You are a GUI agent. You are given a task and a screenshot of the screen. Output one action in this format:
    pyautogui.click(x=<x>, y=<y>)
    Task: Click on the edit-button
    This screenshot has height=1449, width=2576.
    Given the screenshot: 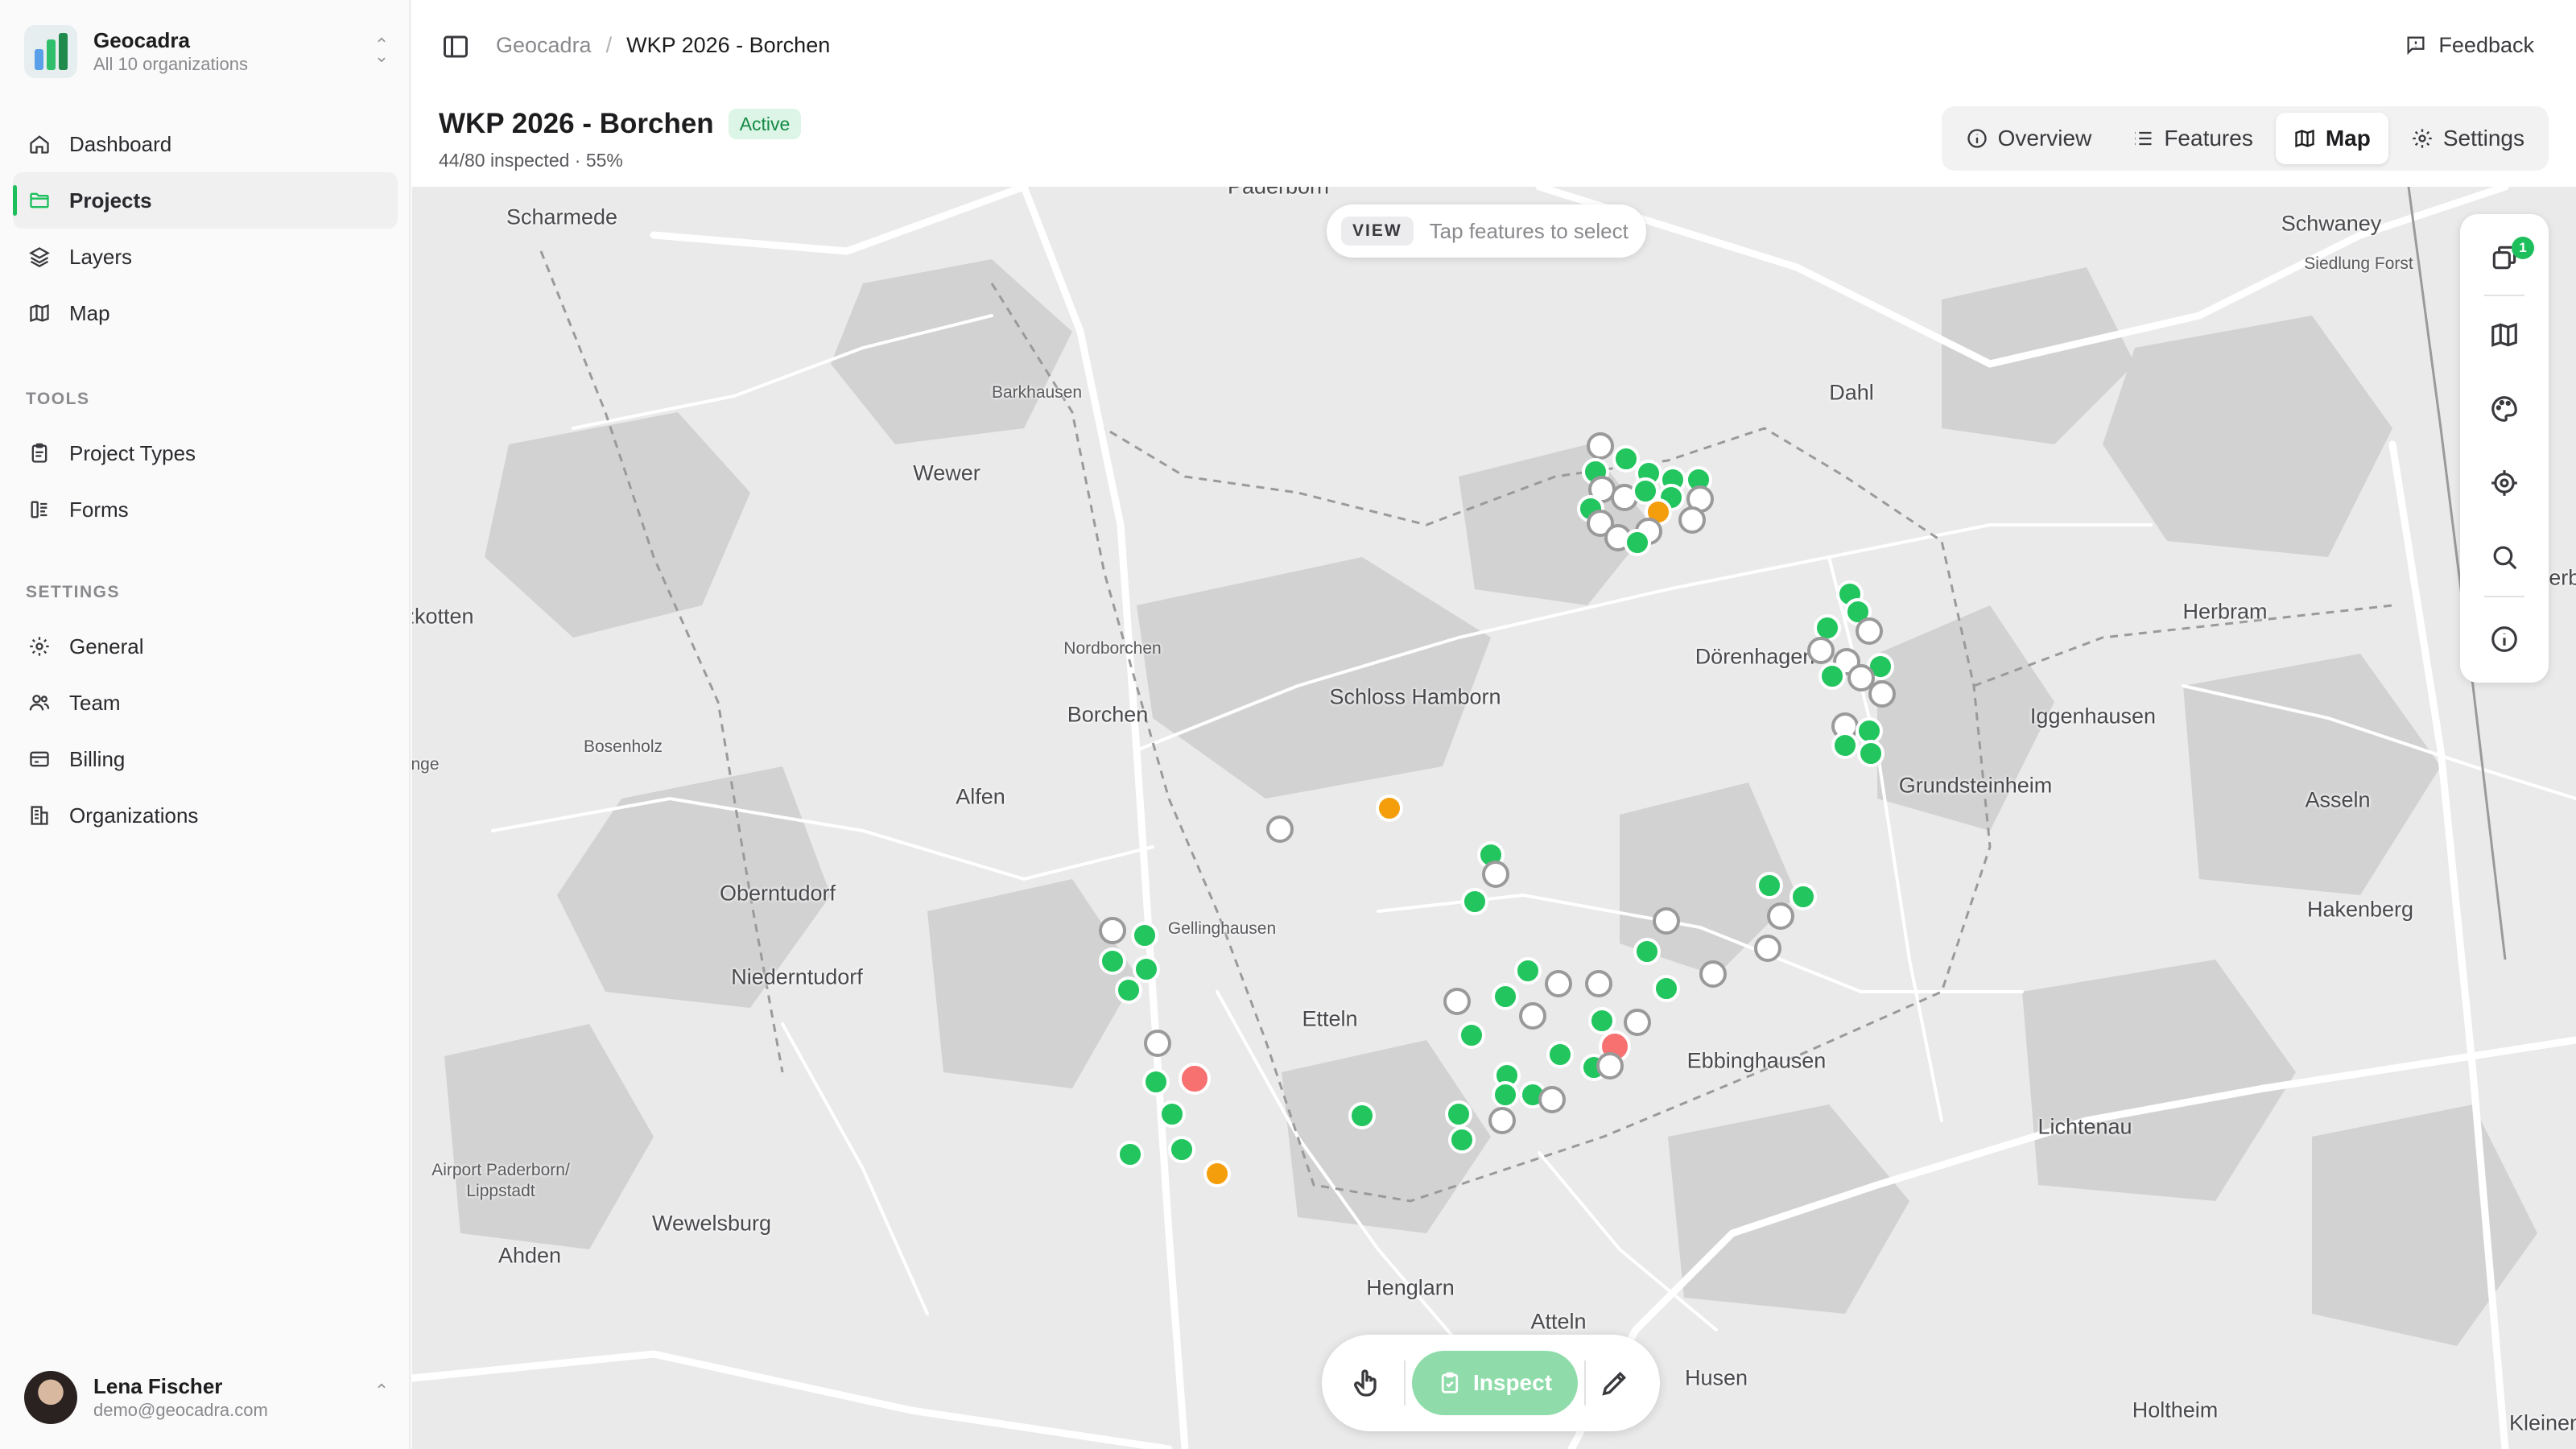 What is the action you would take?
    pyautogui.click(x=1615, y=1383)
    